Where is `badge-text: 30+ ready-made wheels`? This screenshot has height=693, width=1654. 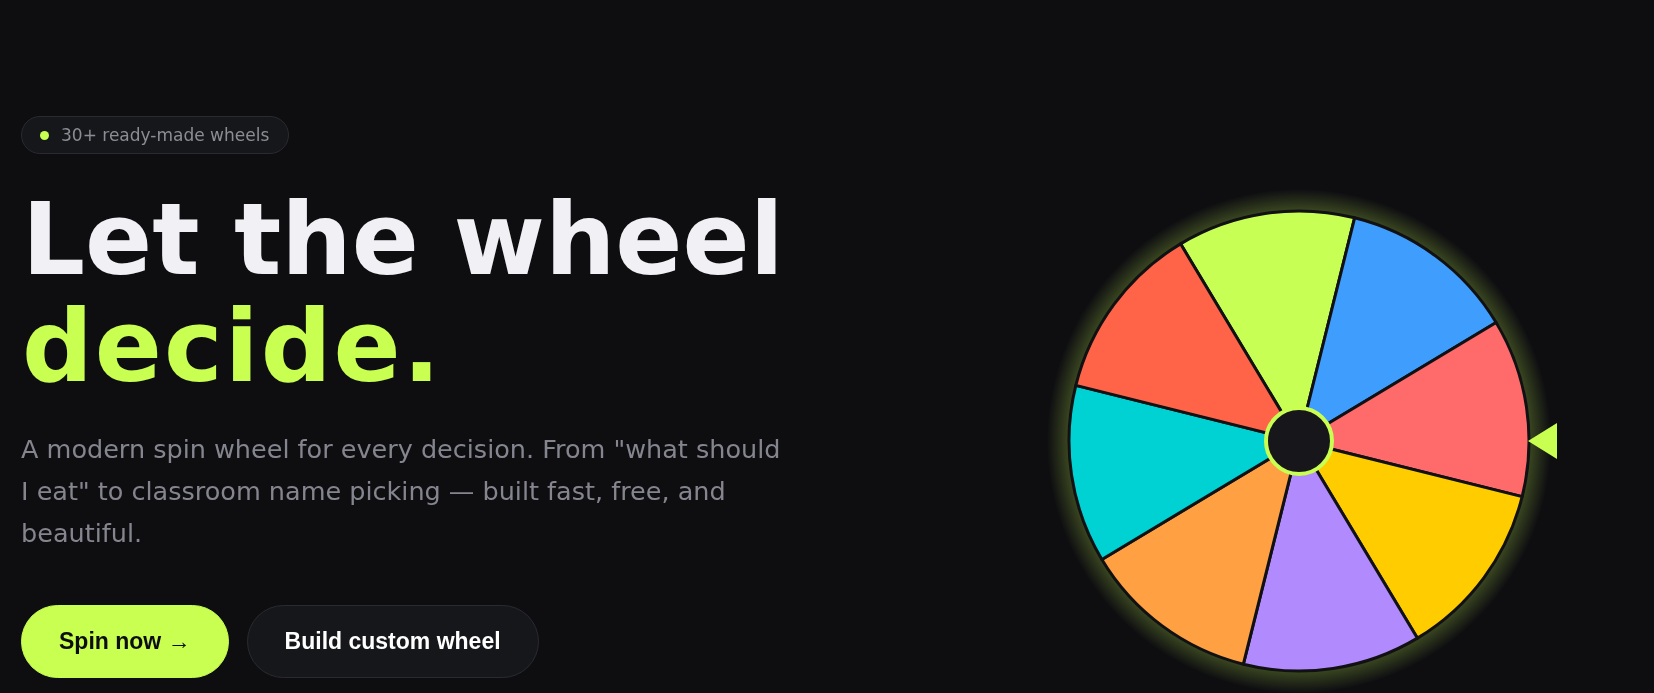 badge-text: 30+ ready-made wheels is located at coordinates (165, 135).